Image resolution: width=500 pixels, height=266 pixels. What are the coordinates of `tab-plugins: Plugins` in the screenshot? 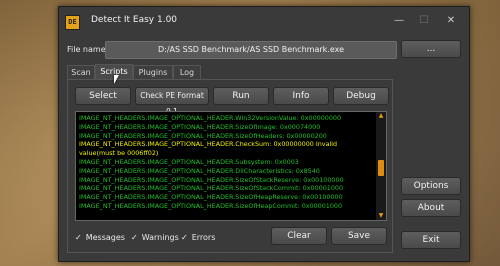 It's located at (153, 72).